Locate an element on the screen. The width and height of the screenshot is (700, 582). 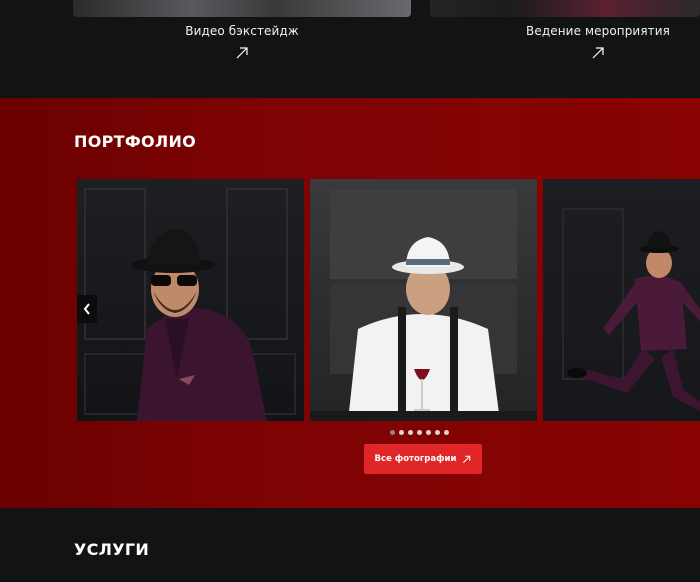
chevron-left-icon is located at coordinates (86, 309).